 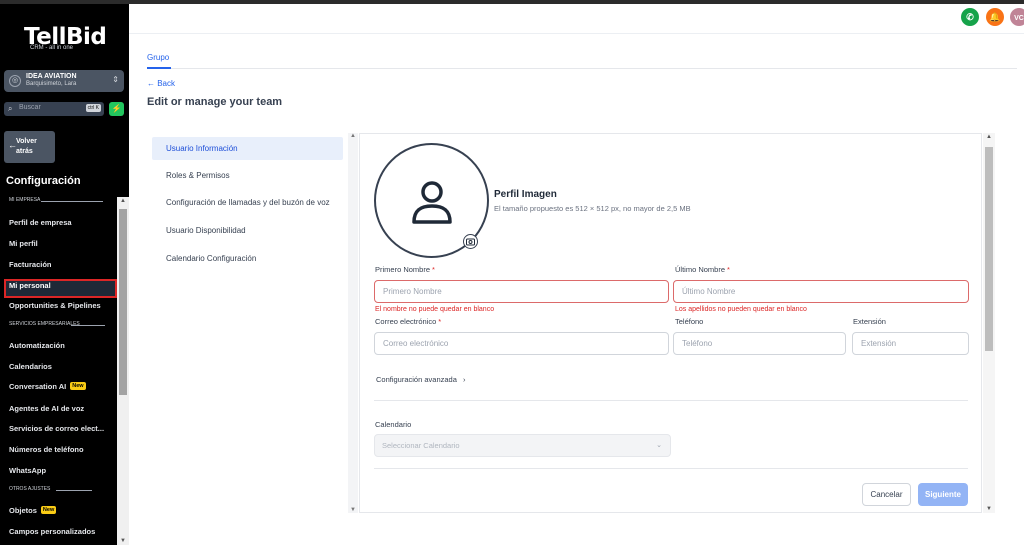 I want to click on back-link: ← Back, so click(x=161, y=83).